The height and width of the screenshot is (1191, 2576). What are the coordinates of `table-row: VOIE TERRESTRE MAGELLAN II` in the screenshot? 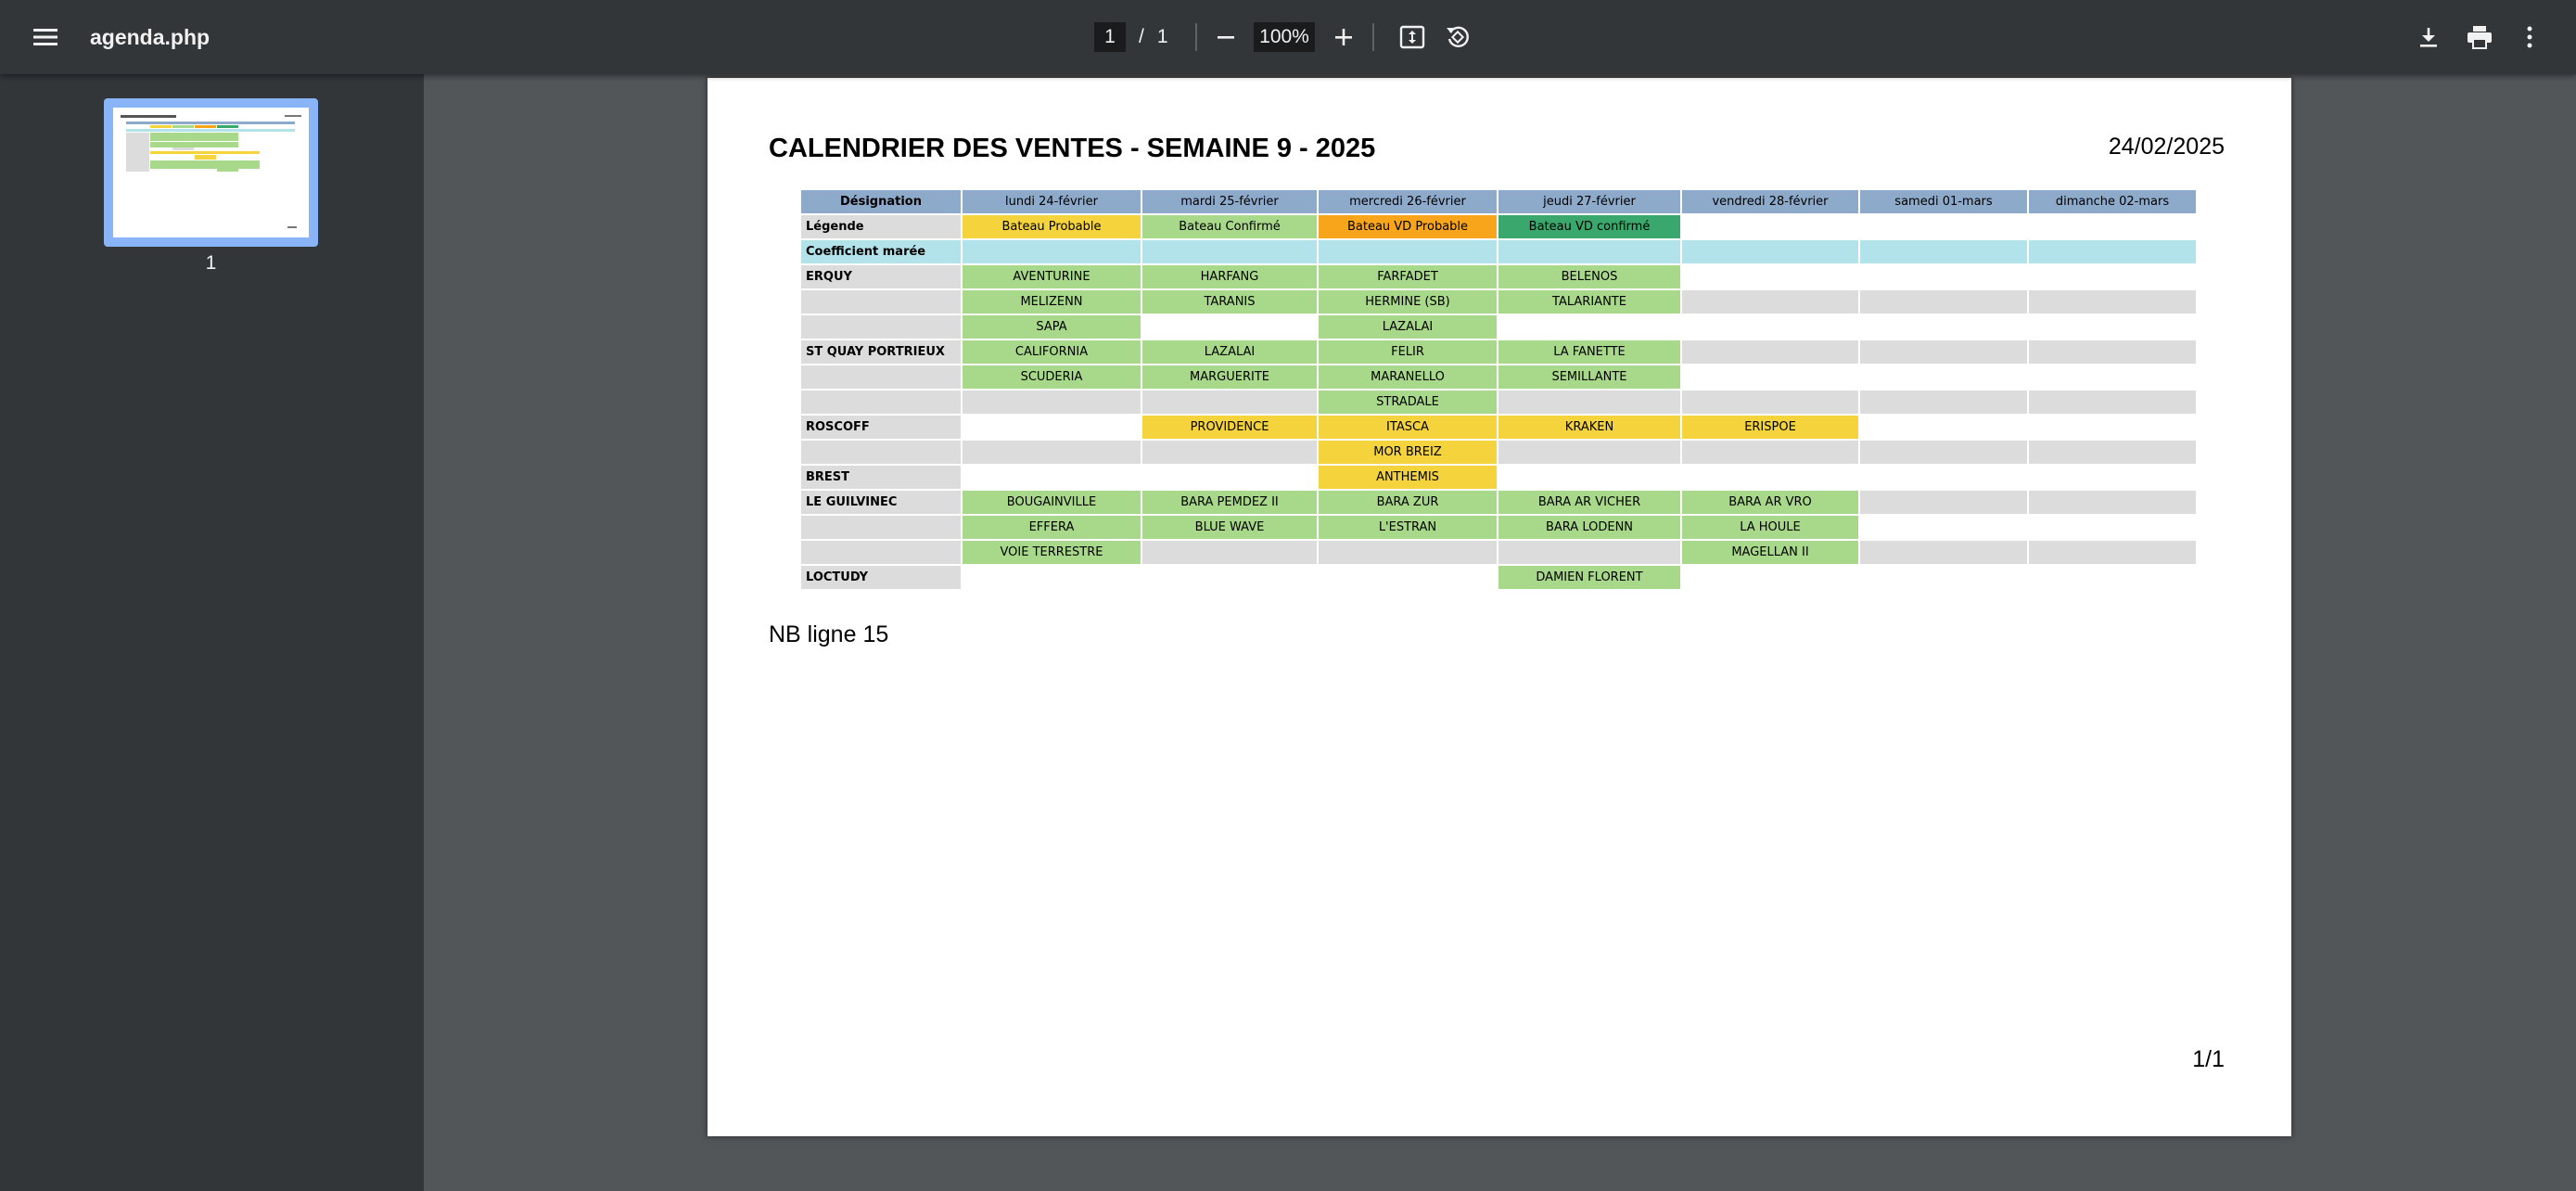 It's located at (1498, 552).